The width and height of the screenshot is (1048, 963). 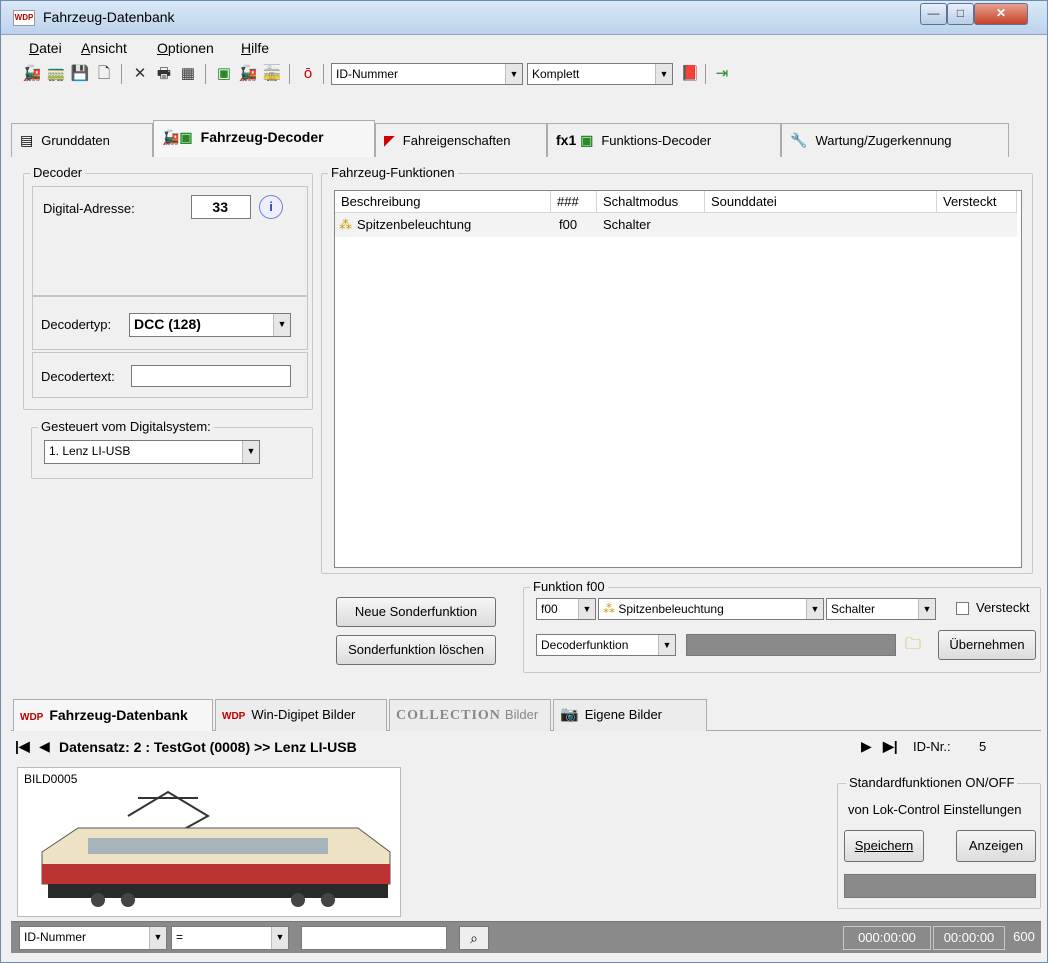 I want to click on row-schaltmodus: Schalter, so click(x=627, y=224).